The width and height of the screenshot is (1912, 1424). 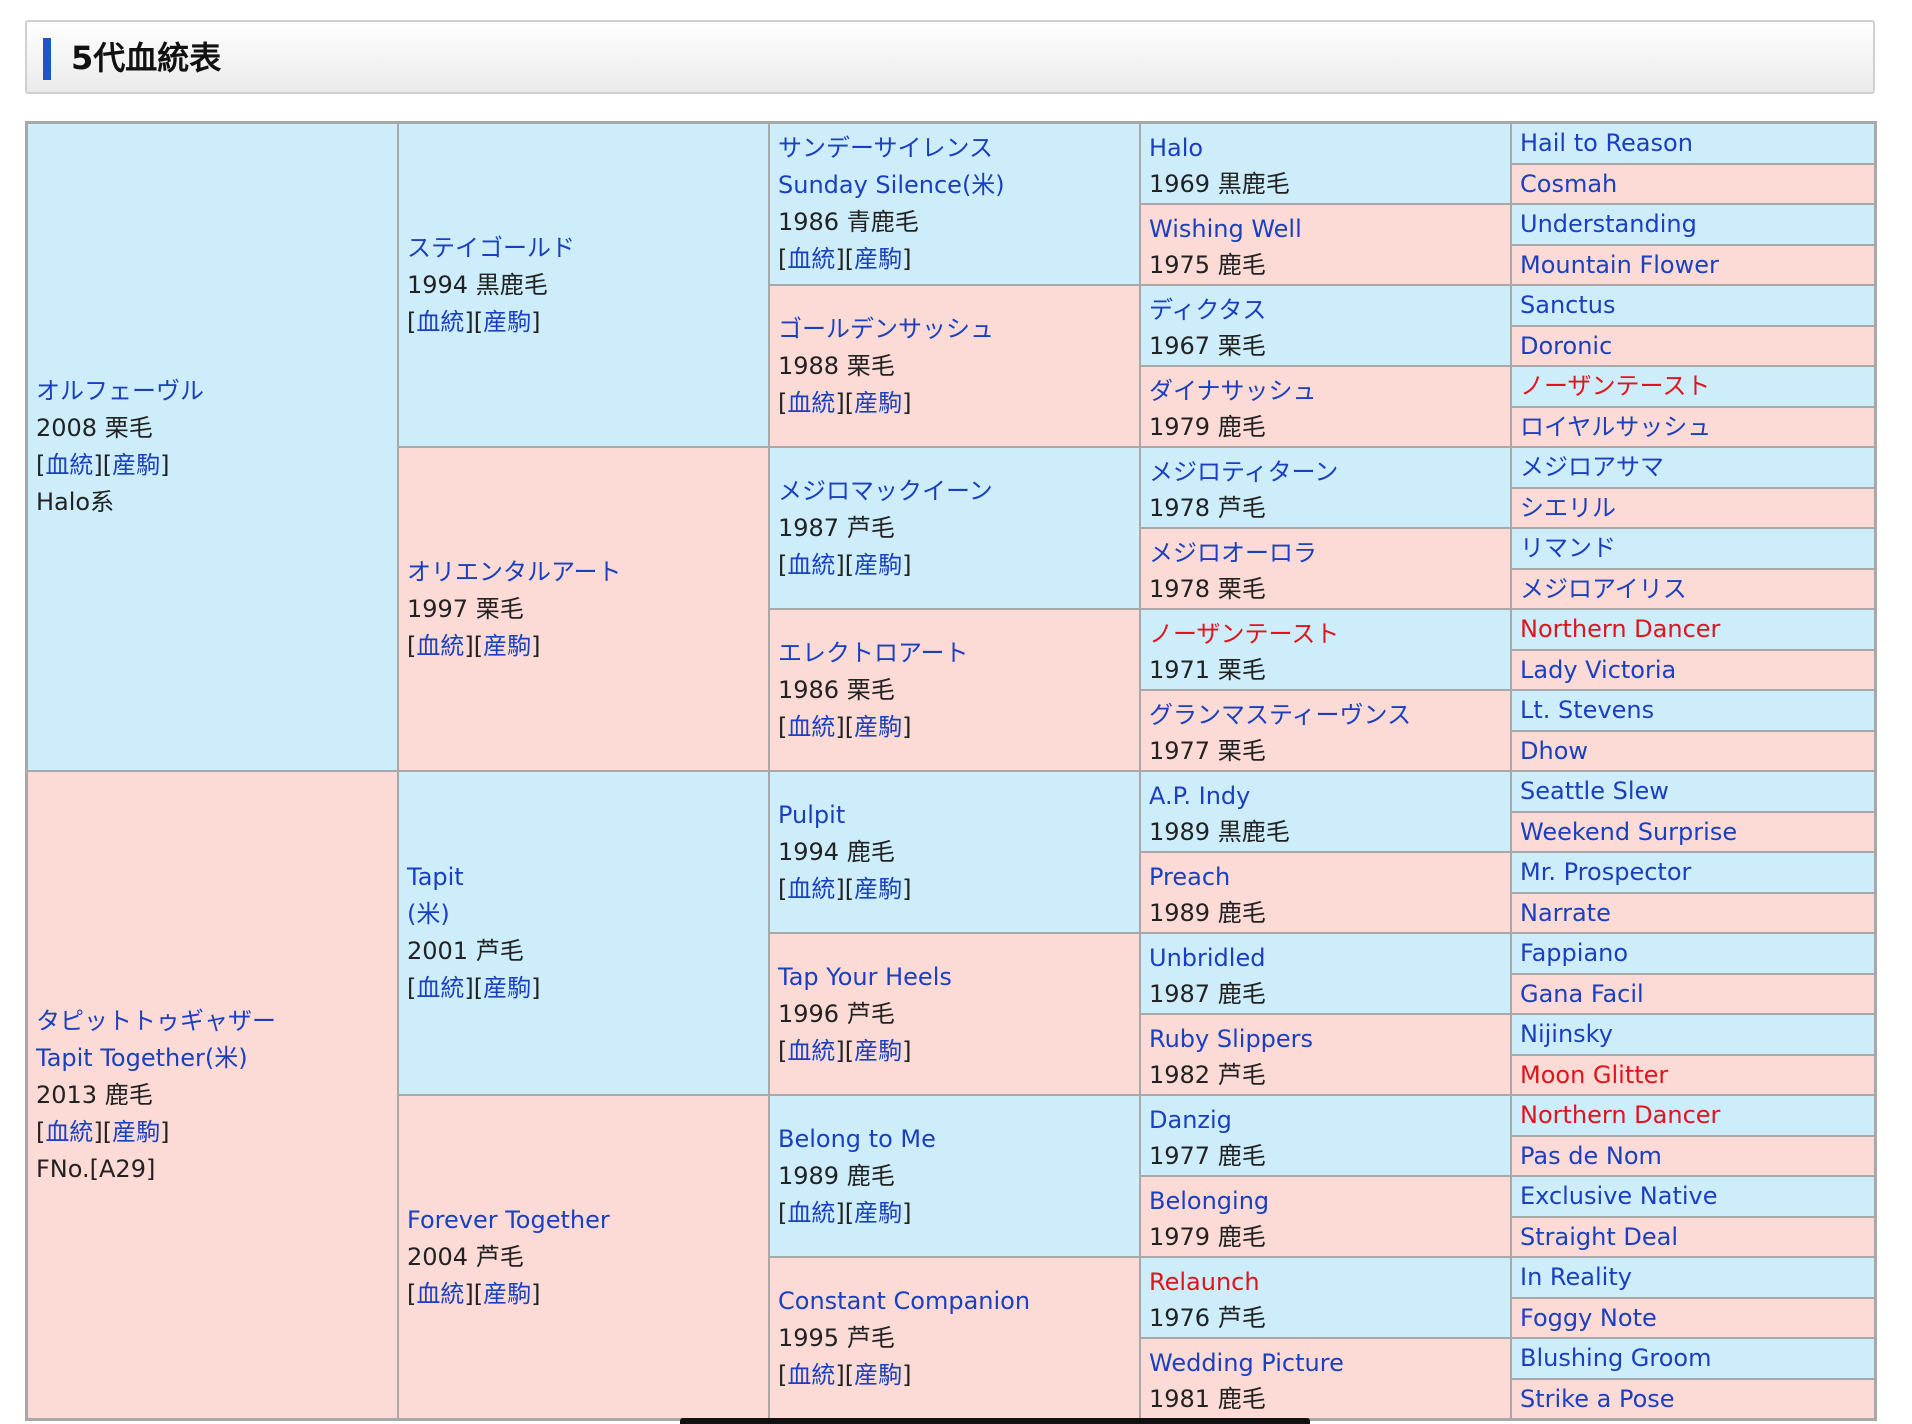 I want to click on horse-name-link: Lt. Stevens, so click(x=1587, y=710).